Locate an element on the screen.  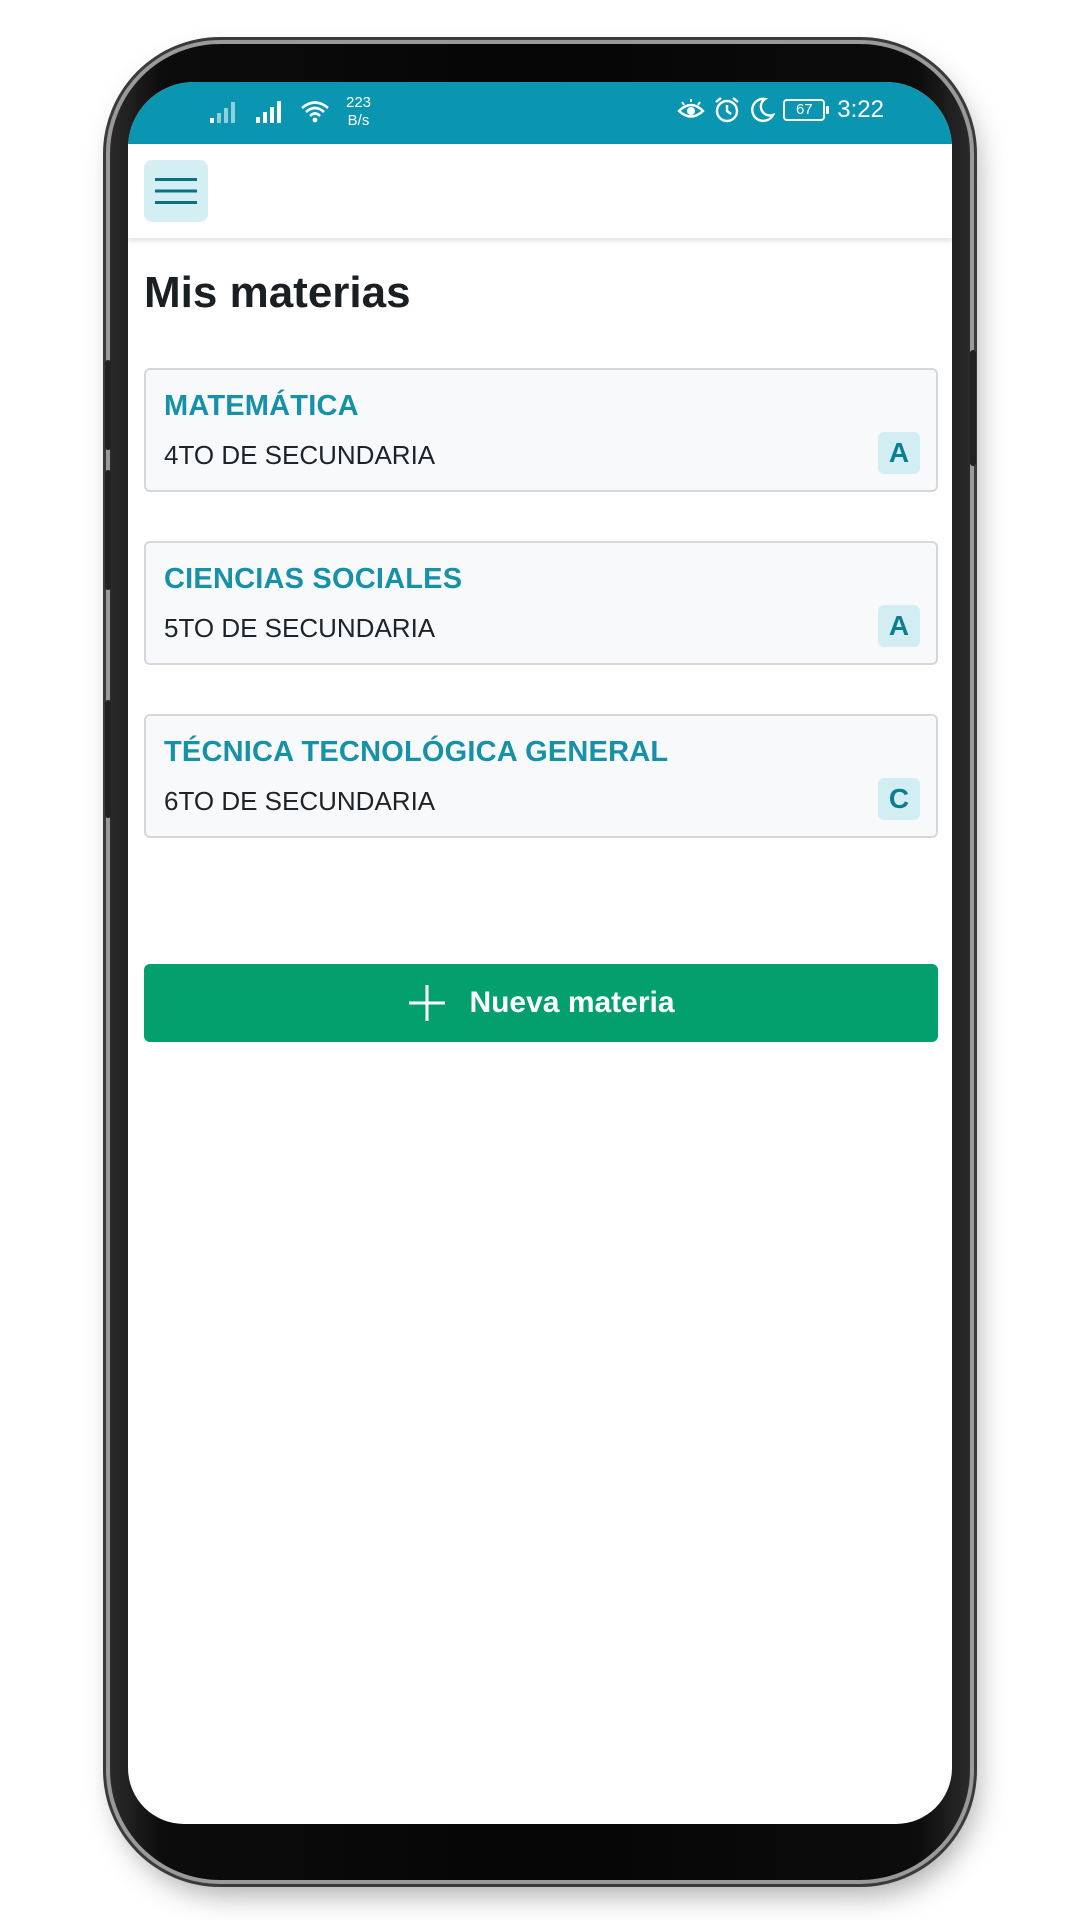
menu-button is located at coordinates (176, 191).